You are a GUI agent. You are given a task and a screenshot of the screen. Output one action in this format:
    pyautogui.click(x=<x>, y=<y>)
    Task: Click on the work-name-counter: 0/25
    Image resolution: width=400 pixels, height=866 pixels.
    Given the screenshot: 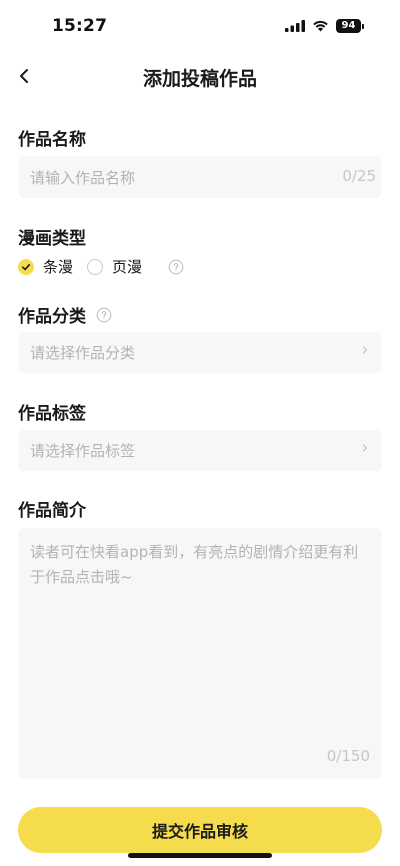 What is the action you would take?
    pyautogui.click(x=359, y=176)
    